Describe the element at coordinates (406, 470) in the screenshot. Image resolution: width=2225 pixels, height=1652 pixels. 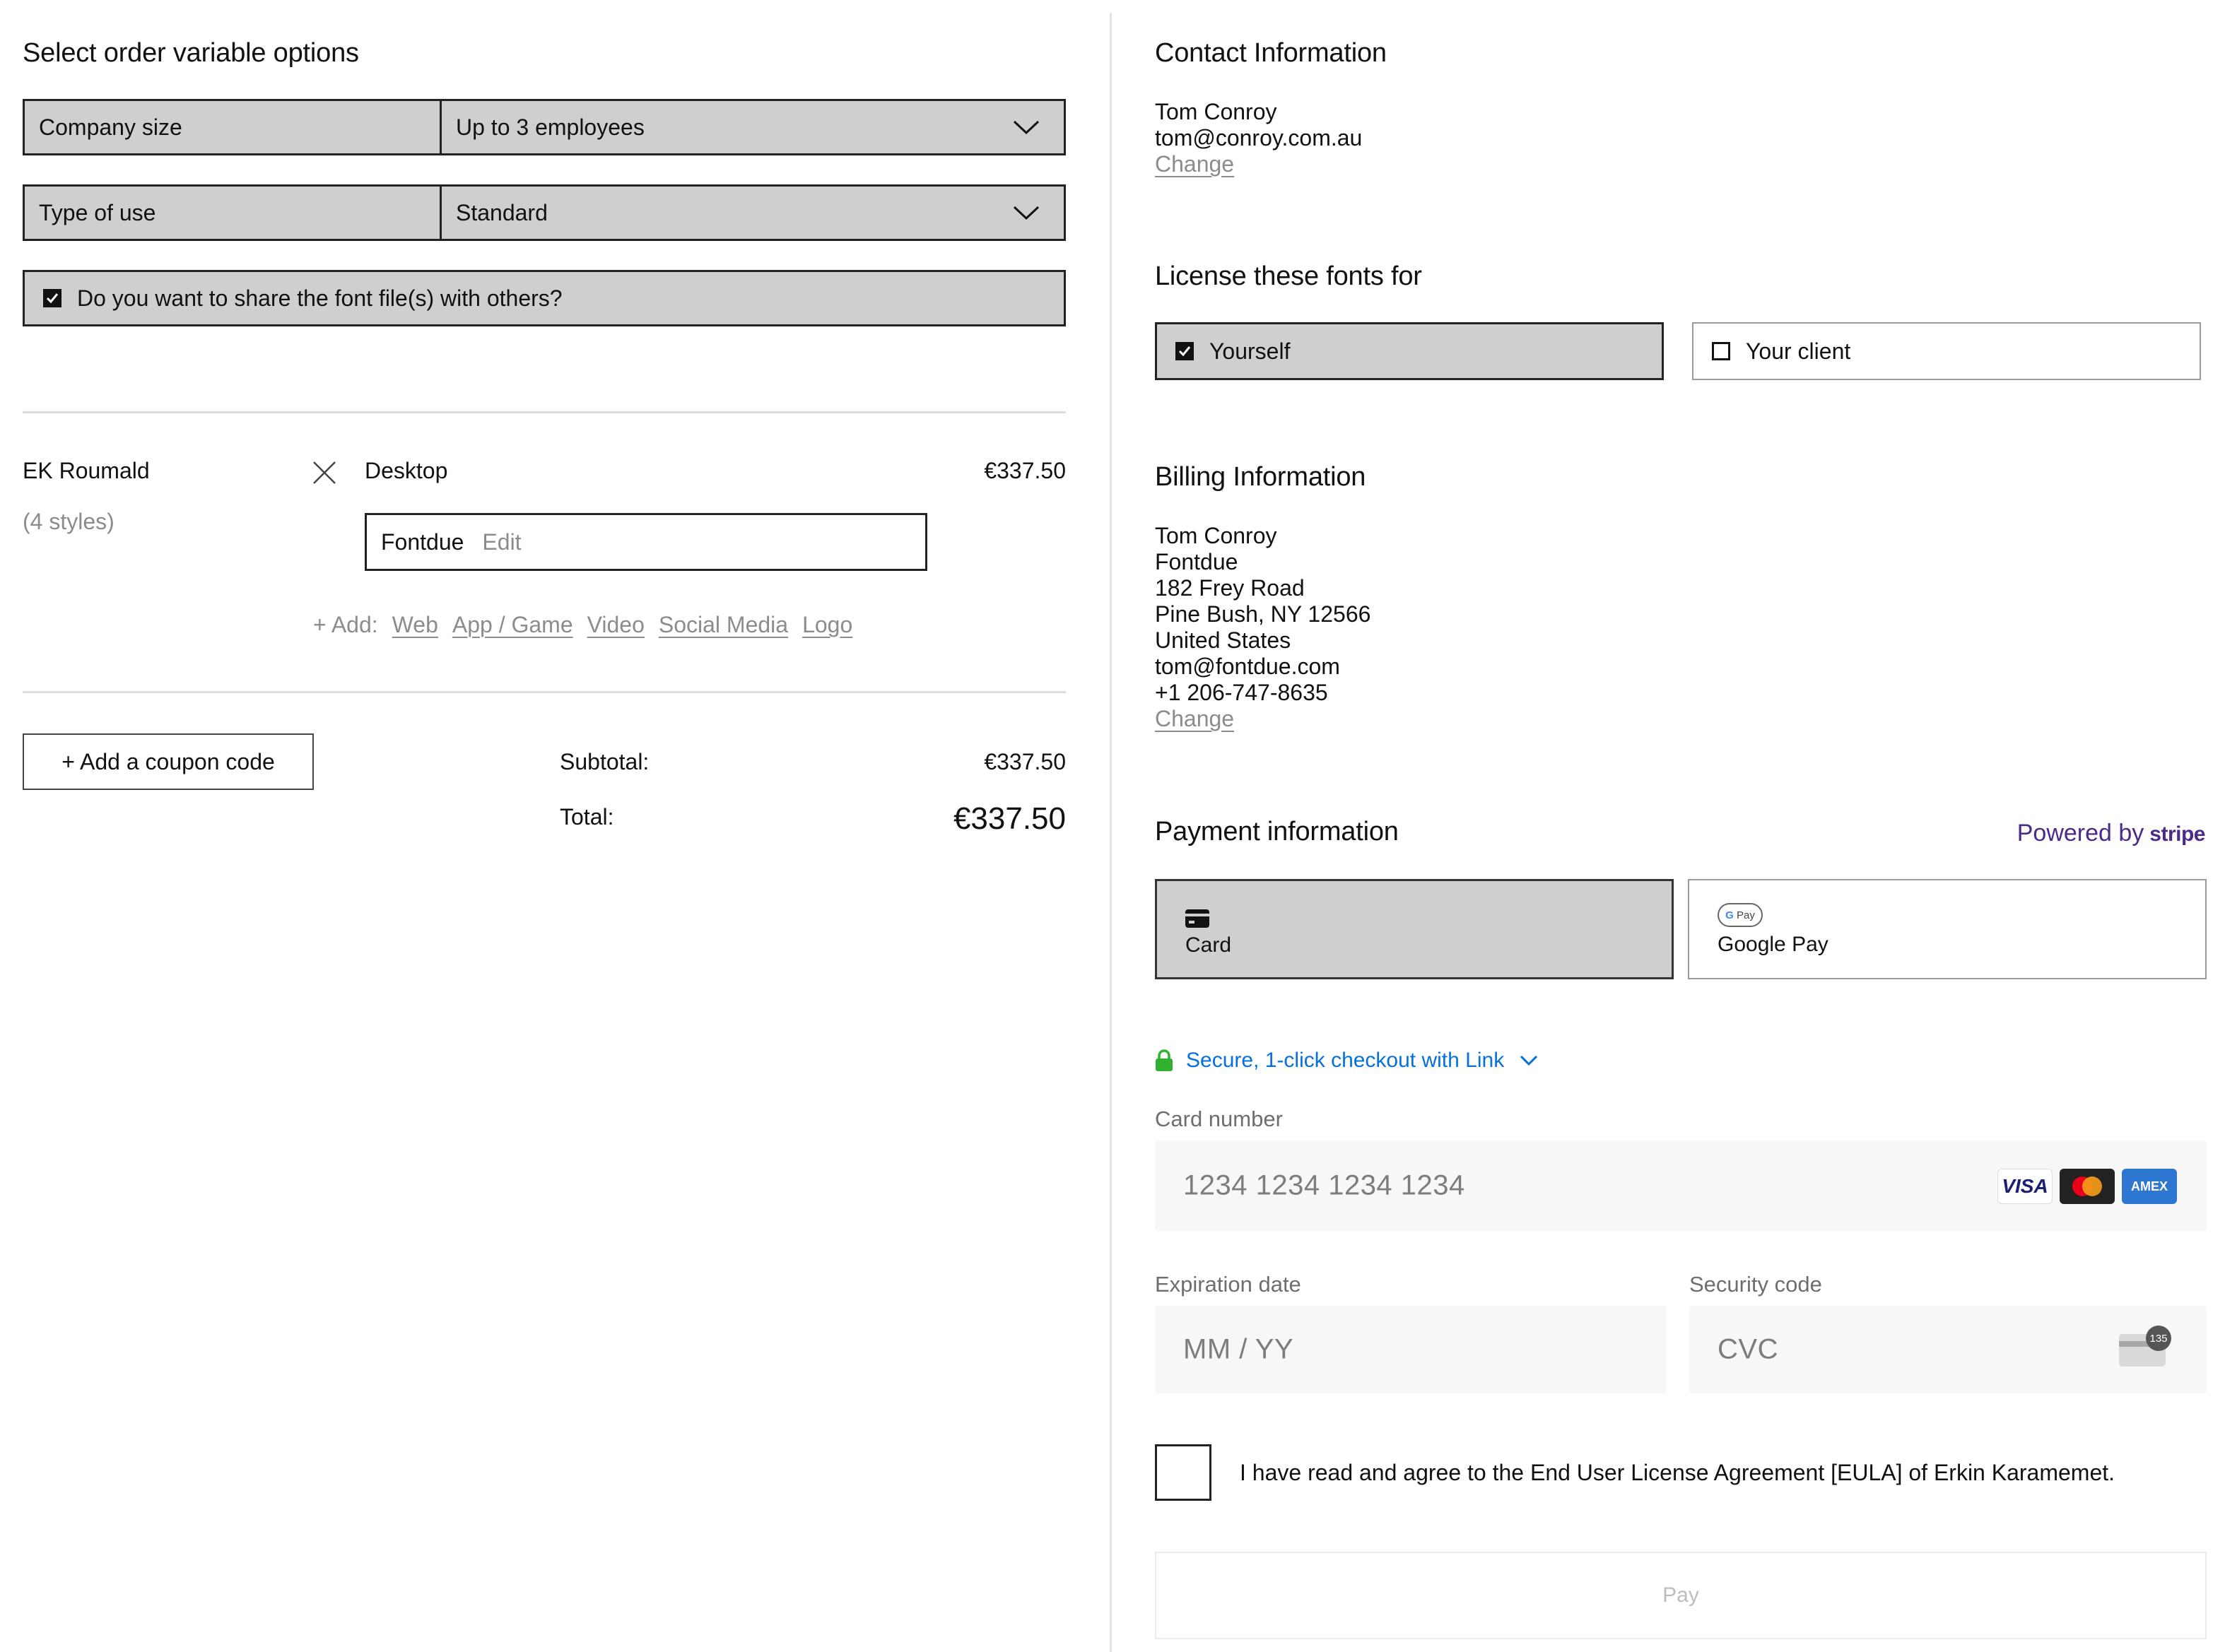
I see `license-type: Desktop` at that location.